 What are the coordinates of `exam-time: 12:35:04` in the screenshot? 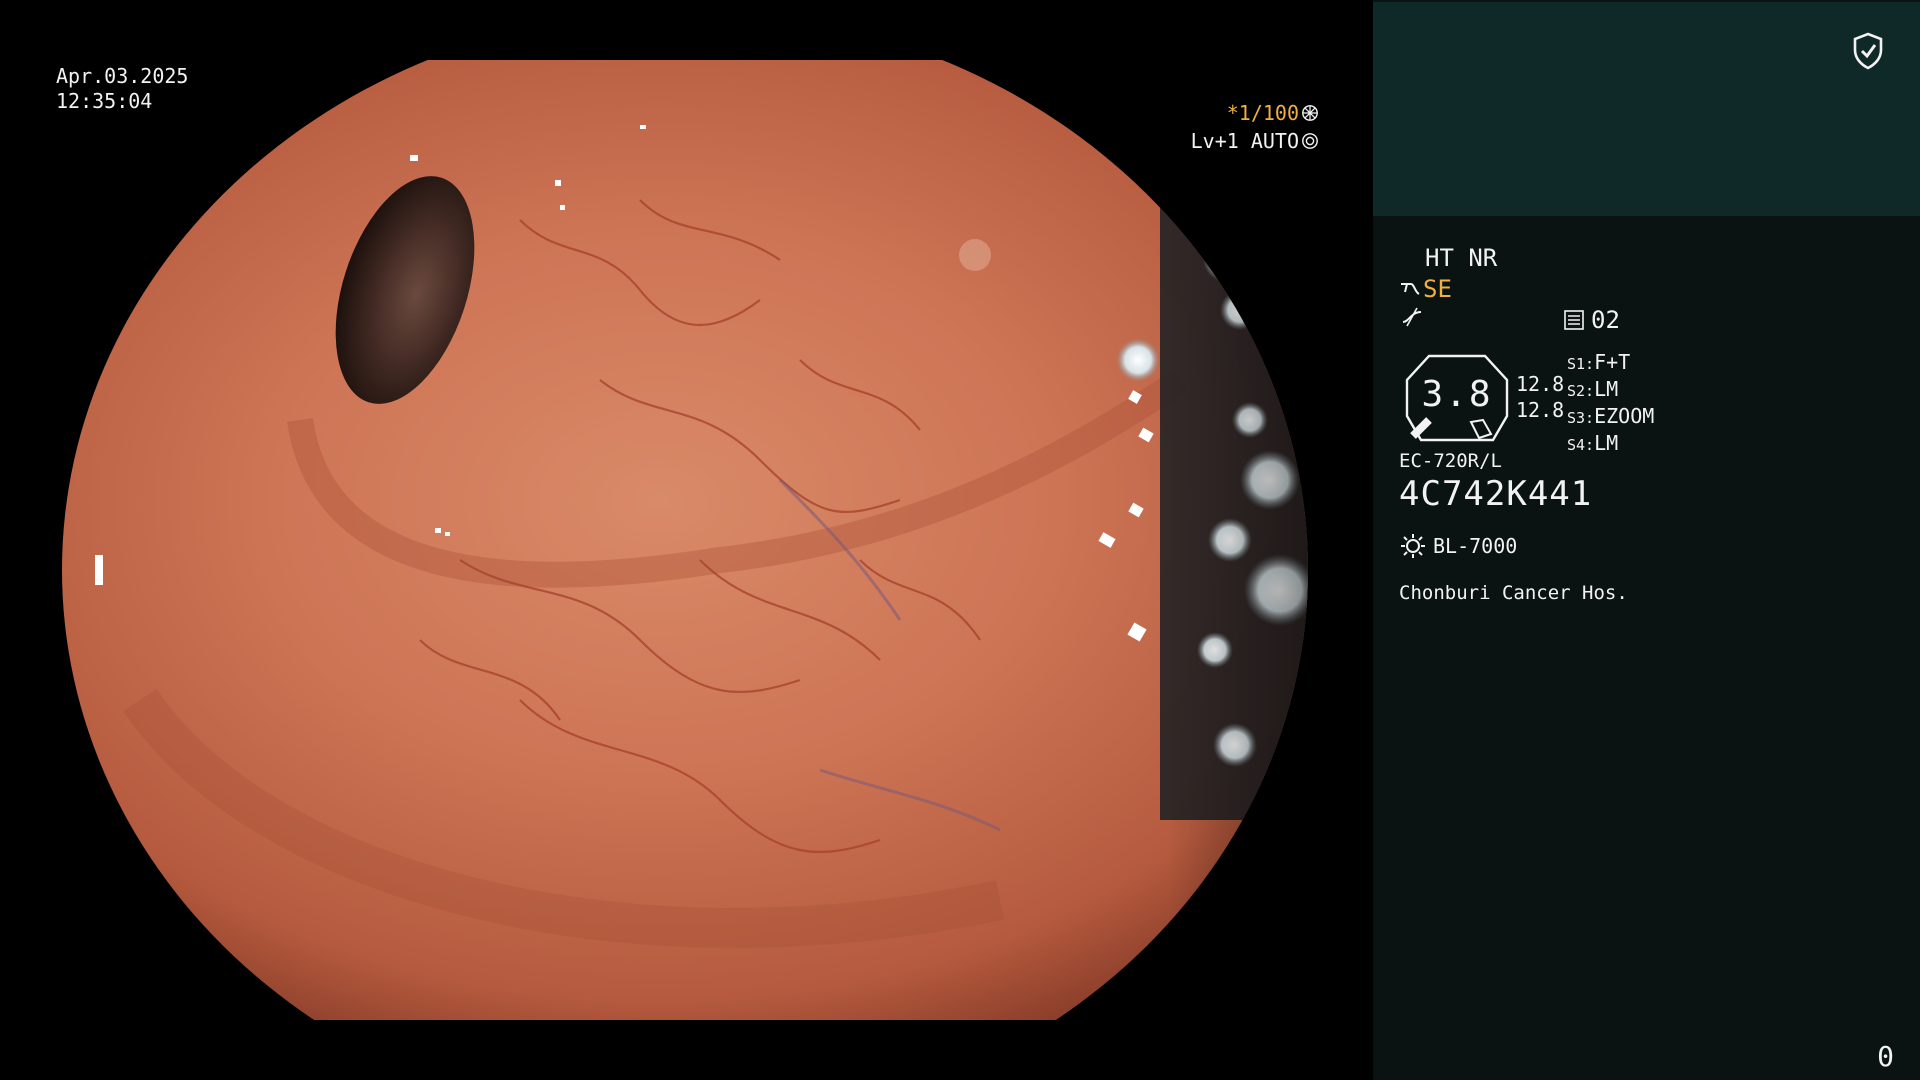 It's located at (104, 101).